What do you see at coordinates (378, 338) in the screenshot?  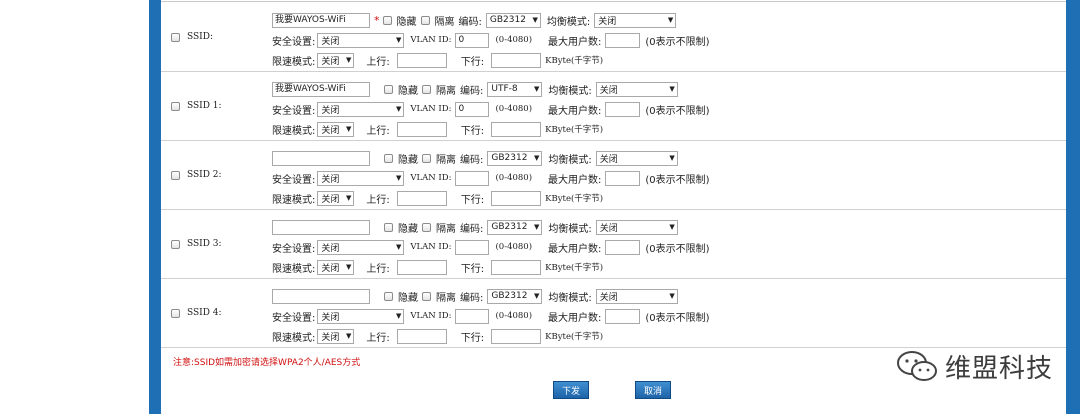 I see `upload-label: 上行:` at bounding box center [378, 338].